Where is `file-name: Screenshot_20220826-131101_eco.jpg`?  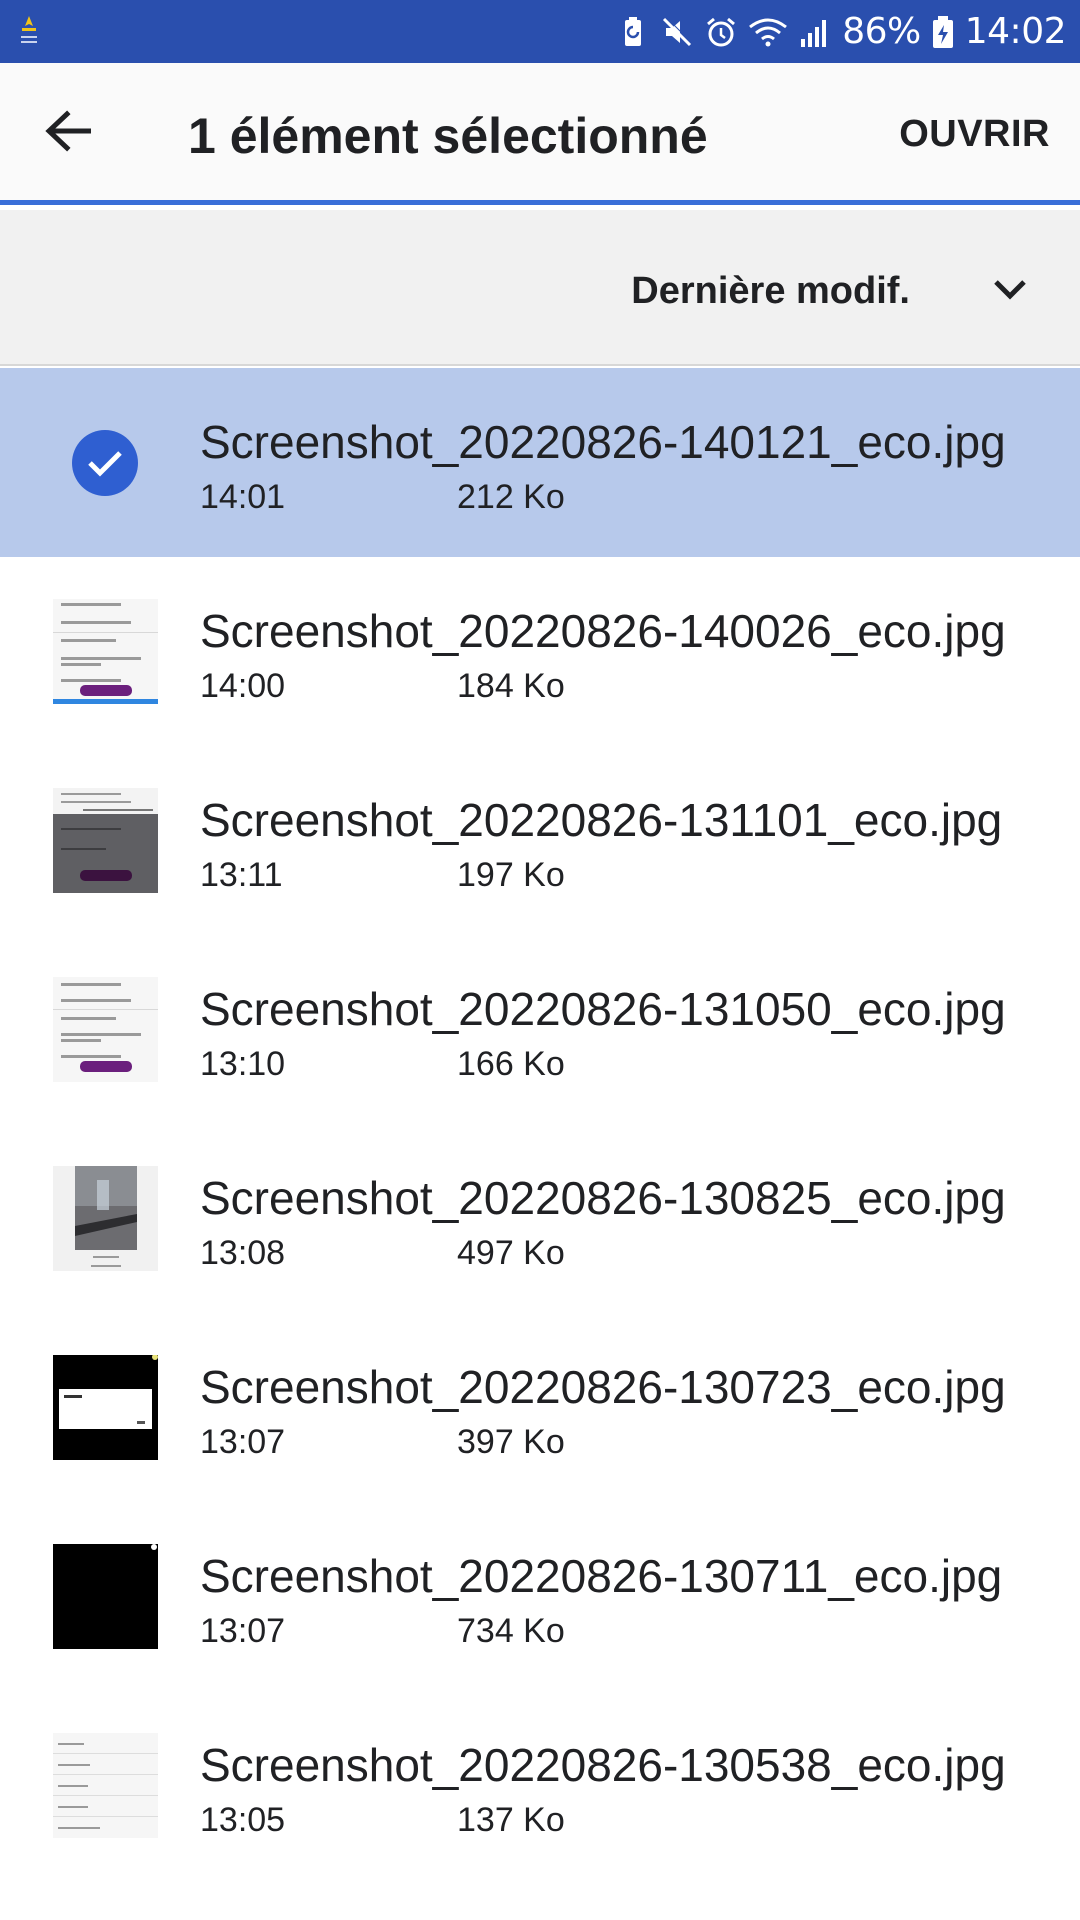 file-name: Screenshot_20220826-131101_eco.jpg is located at coordinates (601, 820).